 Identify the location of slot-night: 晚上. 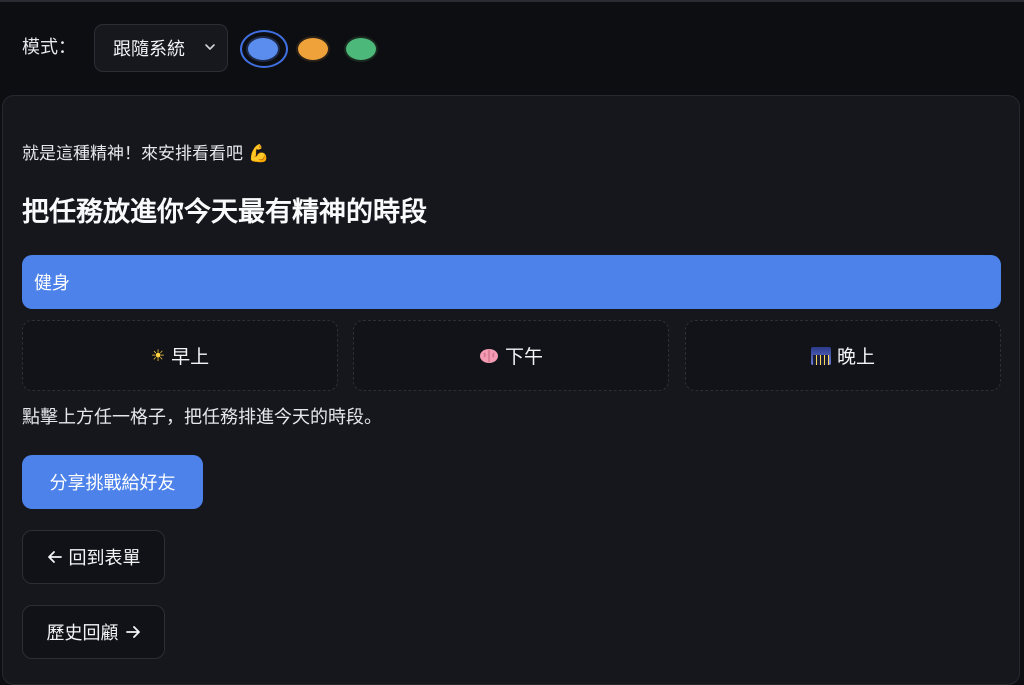
(843, 355).